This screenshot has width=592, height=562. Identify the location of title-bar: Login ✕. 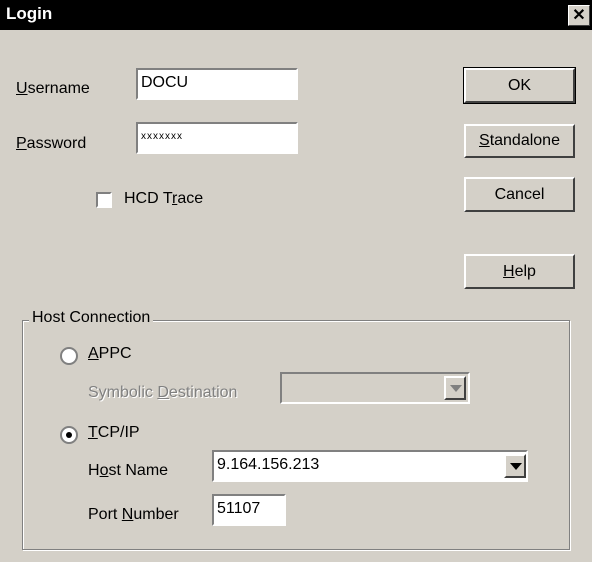
(296, 15).